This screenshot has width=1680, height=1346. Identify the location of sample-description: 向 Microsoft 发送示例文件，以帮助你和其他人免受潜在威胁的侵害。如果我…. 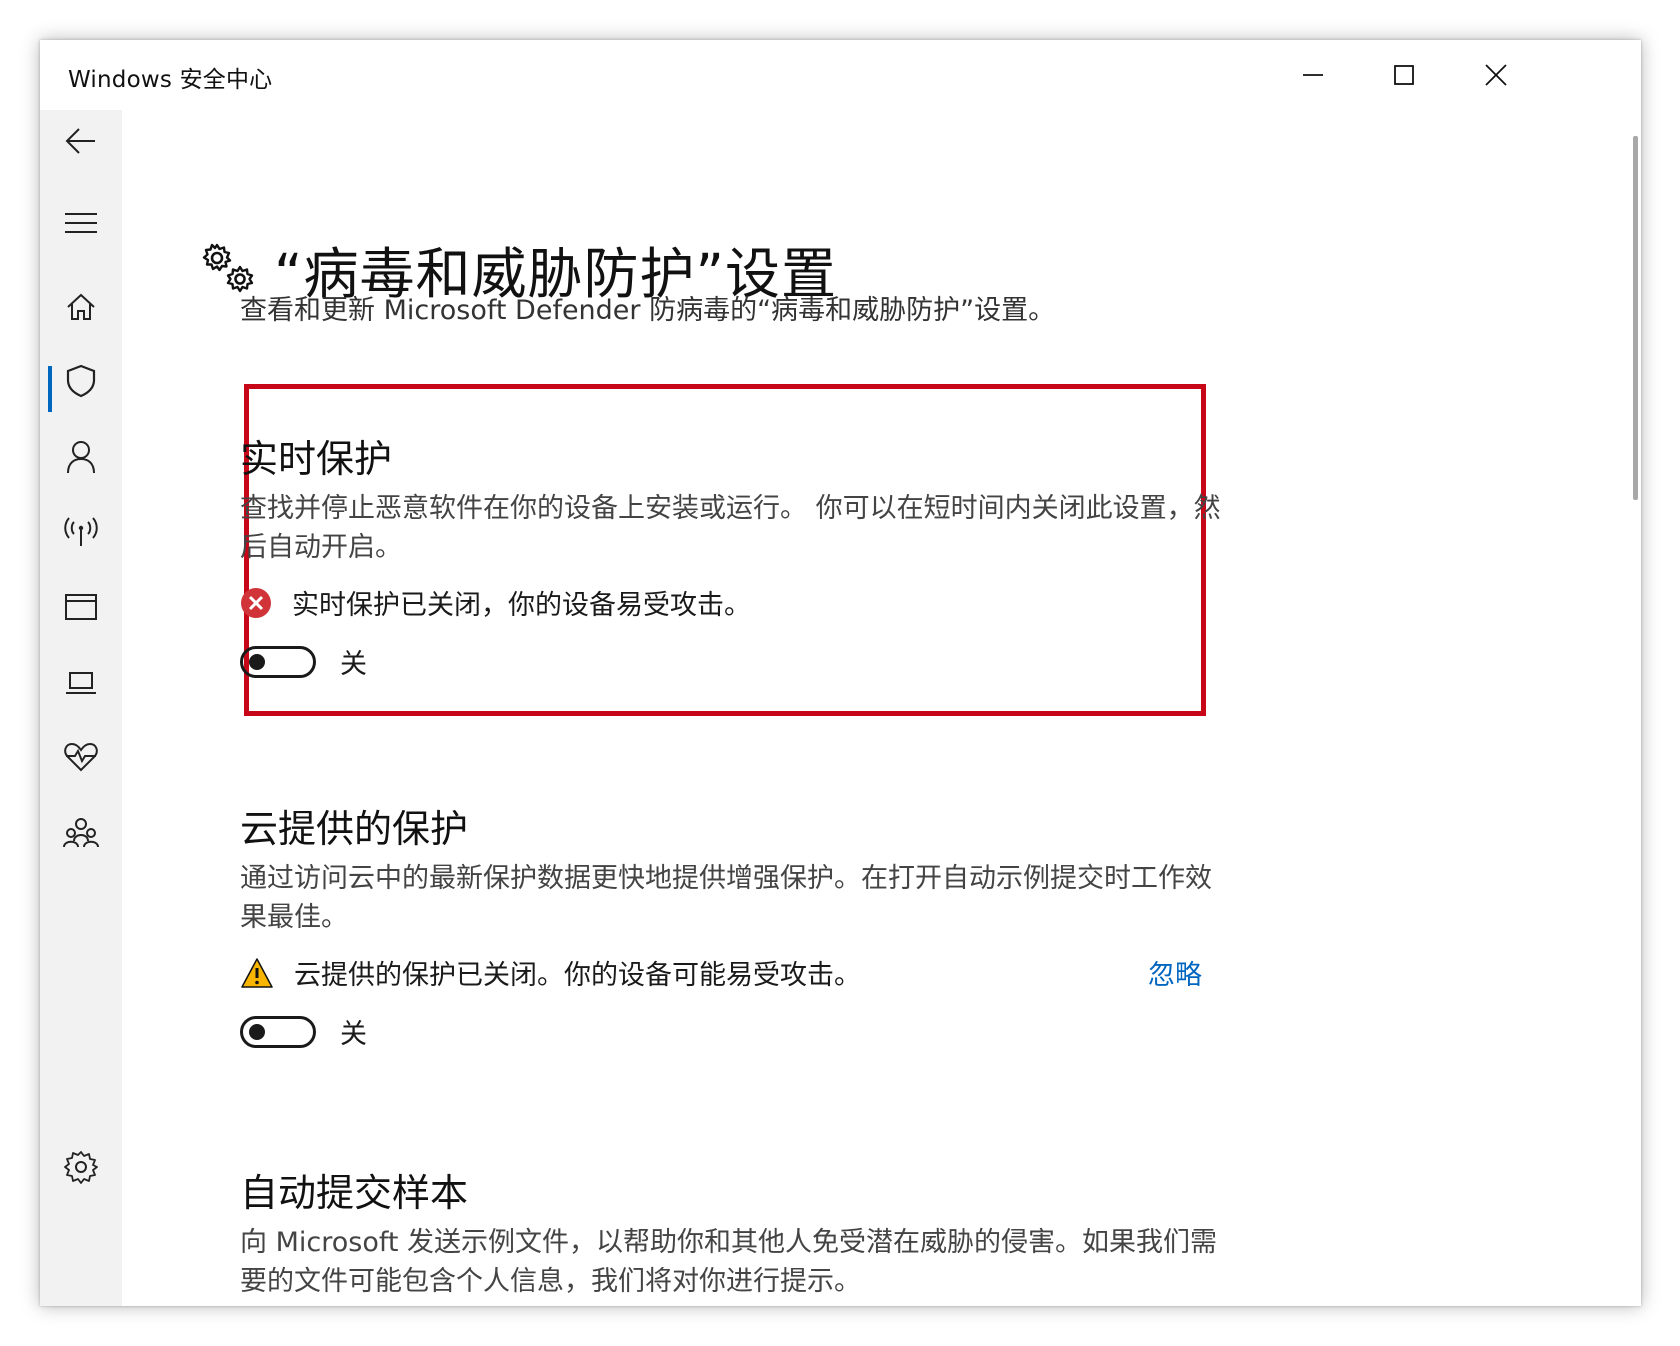
(729, 1262).